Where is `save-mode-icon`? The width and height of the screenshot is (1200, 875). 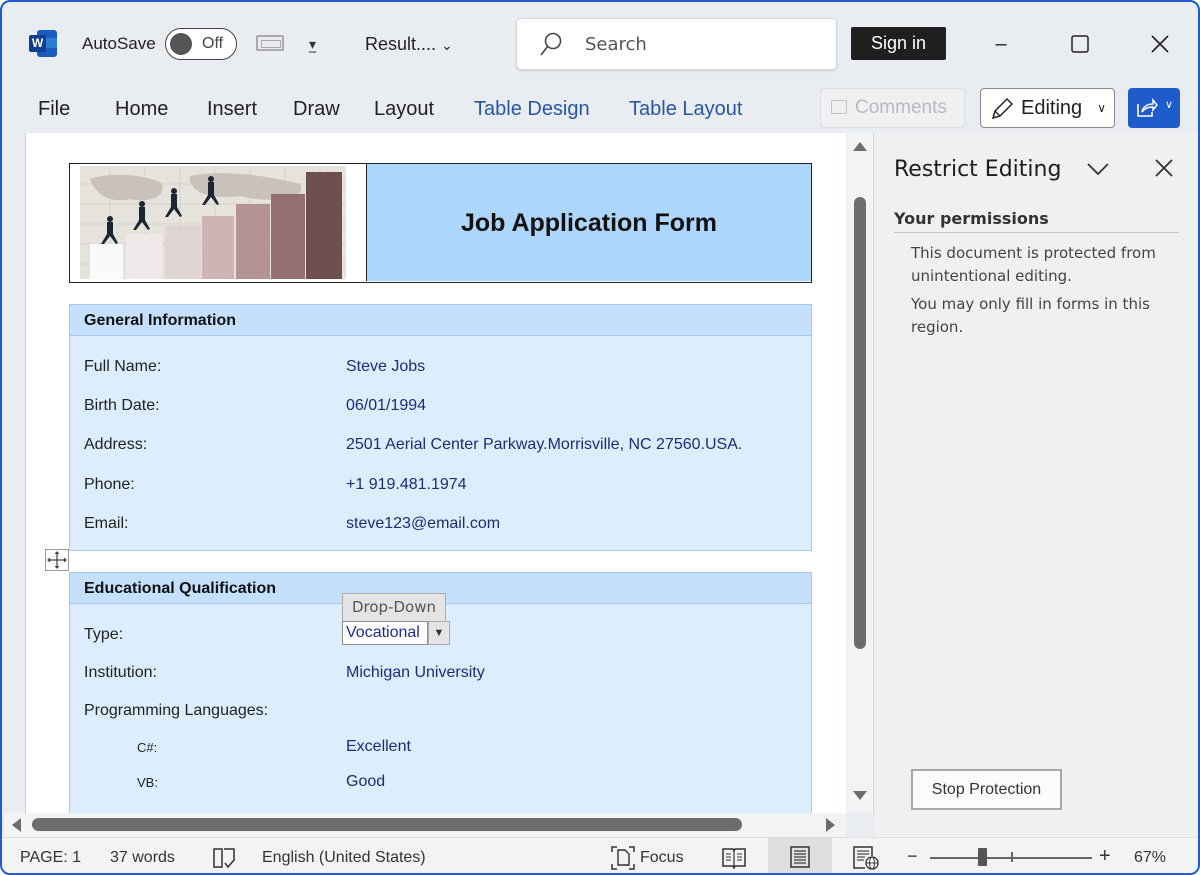
save-mode-icon is located at coordinates (270, 43).